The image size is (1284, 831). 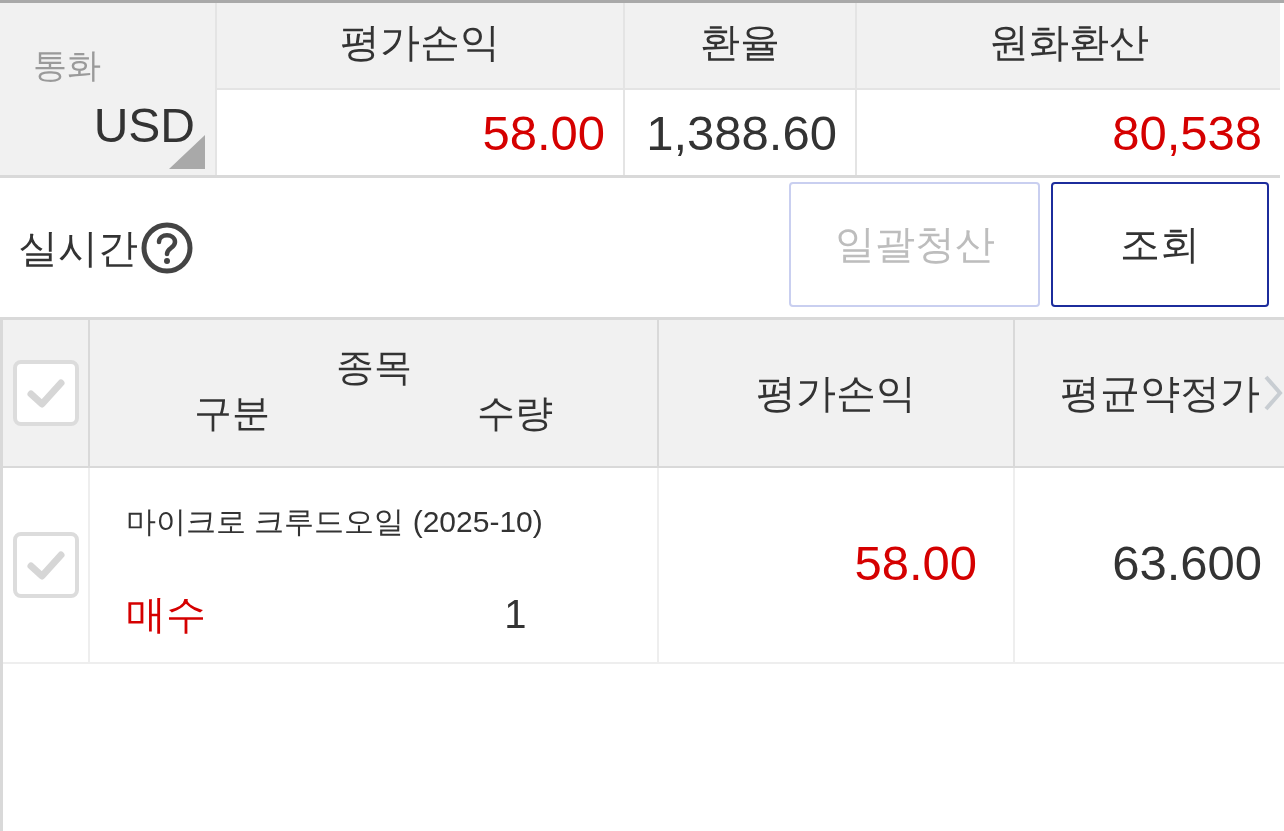 What do you see at coordinates (835, 565) in the screenshot?
I see `pnl-value: 58.00` at bounding box center [835, 565].